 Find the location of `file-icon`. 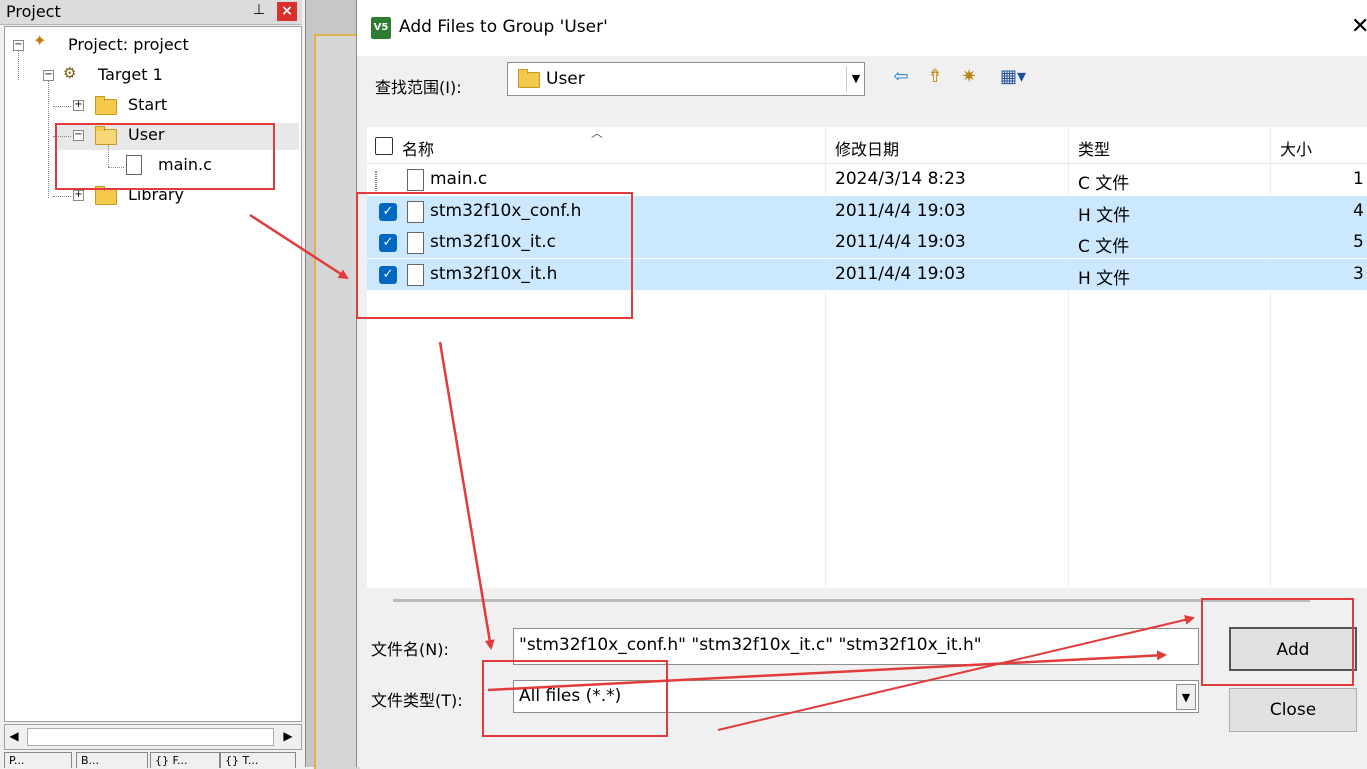

file-icon is located at coordinates (415, 180).